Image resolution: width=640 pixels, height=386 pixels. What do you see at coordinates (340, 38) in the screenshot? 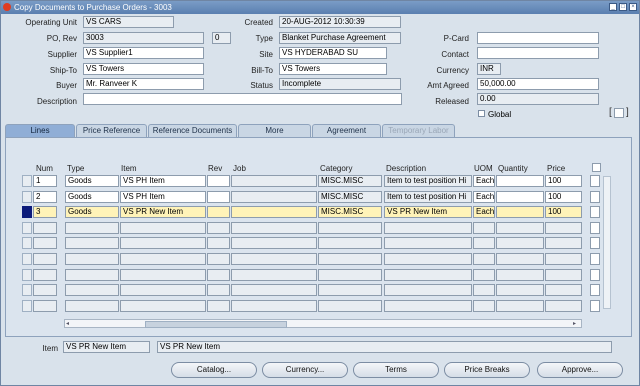
I see `type-field: Blanket Purchase Agreement` at bounding box center [340, 38].